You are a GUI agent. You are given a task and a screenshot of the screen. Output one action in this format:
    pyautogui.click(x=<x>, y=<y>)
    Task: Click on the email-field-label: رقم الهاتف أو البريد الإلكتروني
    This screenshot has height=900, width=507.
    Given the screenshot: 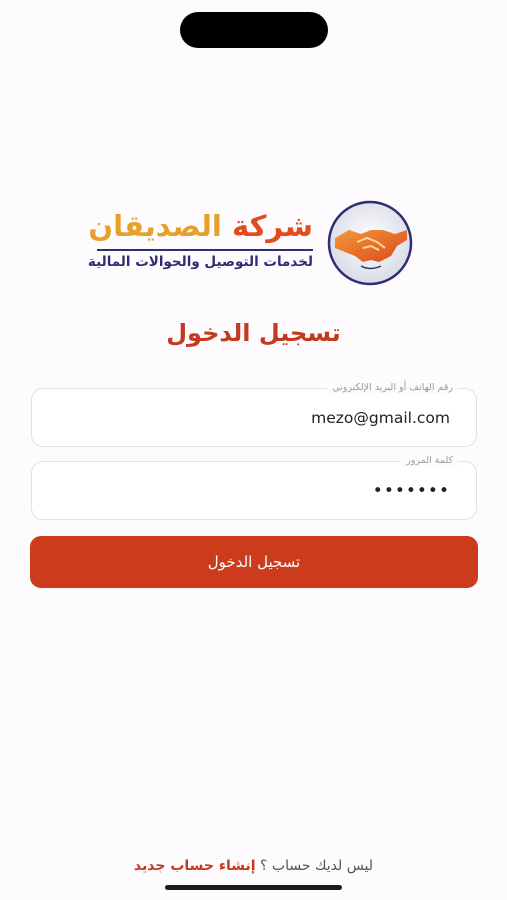 What is the action you would take?
    pyautogui.click(x=392, y=388)
    